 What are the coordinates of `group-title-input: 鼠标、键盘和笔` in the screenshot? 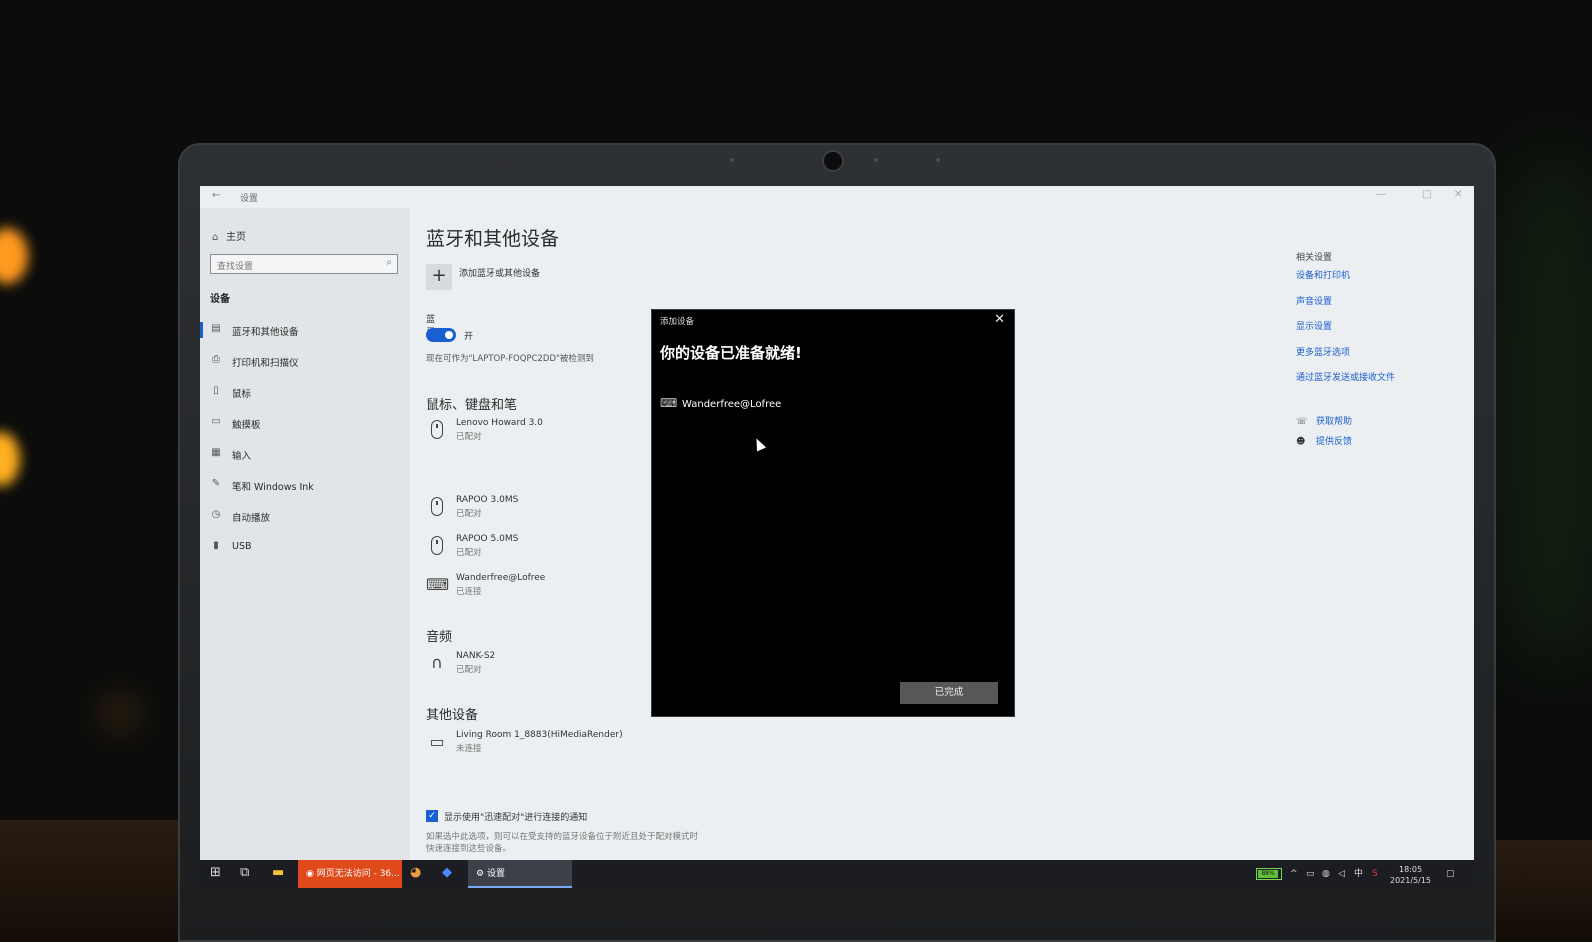 It's located at (472, 405).